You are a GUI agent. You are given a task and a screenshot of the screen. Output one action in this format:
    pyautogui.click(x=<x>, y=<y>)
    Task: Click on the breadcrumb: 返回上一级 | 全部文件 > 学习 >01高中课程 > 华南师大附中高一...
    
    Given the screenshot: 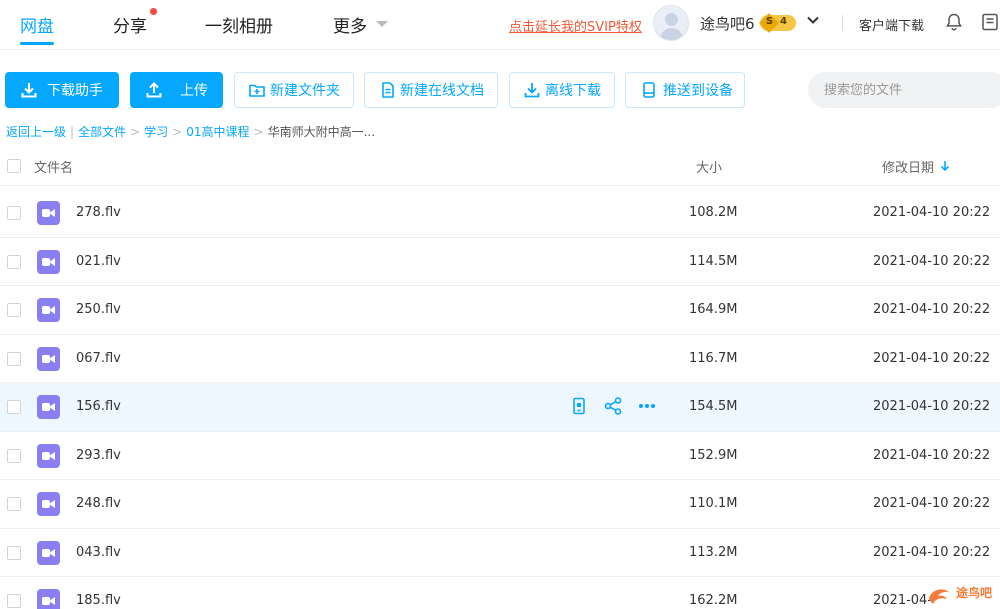 What is the action you would take?
    pyautogui.click(x=190, y=131)
    